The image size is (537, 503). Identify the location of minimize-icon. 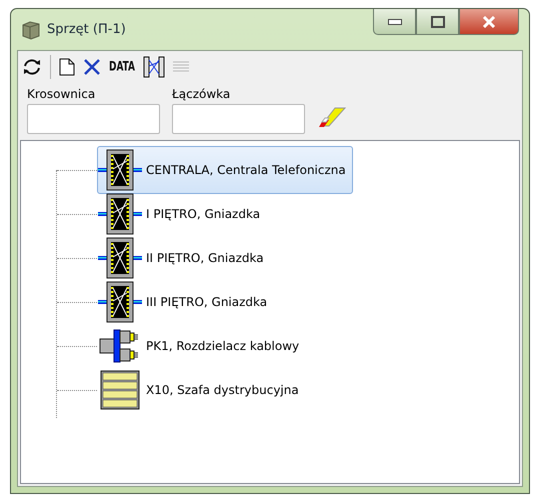
(395, 21).